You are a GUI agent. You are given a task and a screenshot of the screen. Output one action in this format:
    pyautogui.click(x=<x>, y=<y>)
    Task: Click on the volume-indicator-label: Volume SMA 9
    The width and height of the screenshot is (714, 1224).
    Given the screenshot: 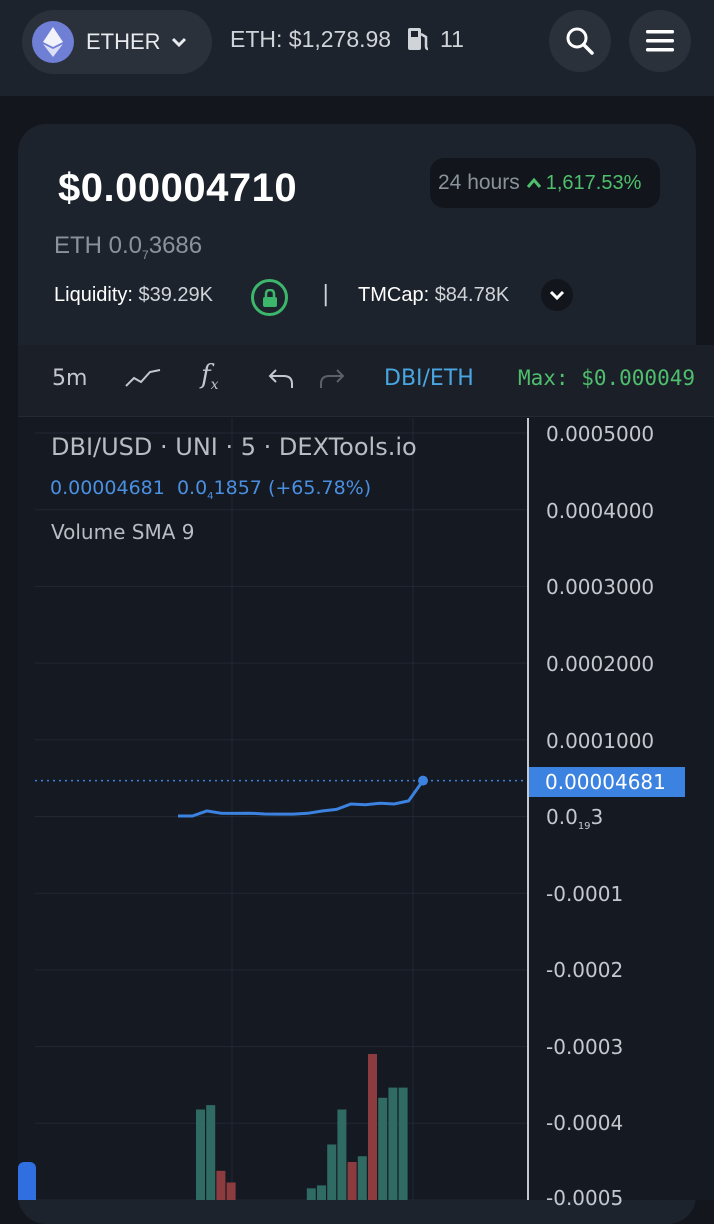 What is the action you would take?
    pyautogui.click(x=123, y=532)
    